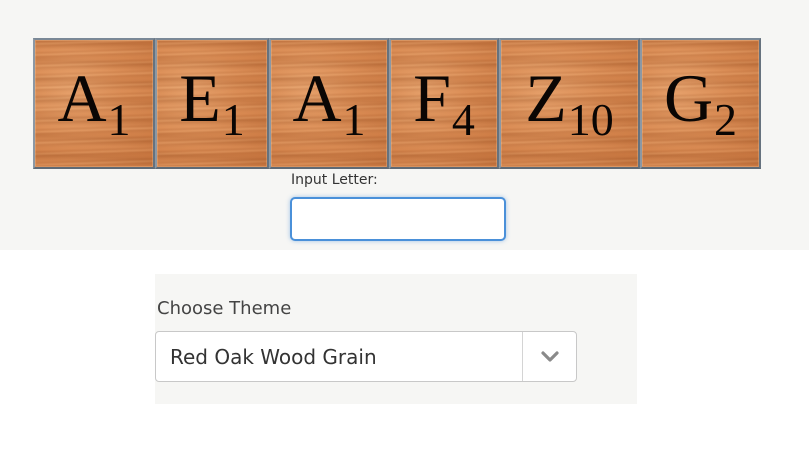  I want to click on tile-letter: Z, so click(546, 98).